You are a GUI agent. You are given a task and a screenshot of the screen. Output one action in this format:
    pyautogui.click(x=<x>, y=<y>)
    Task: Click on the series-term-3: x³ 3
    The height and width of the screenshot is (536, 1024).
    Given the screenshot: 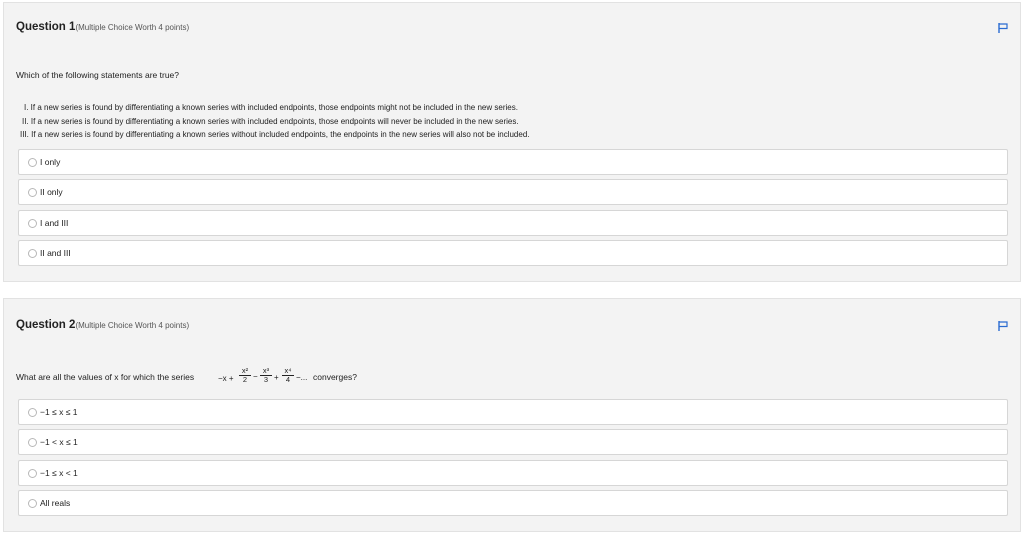 What is the action you would take?
    pyautogui.click(x=266, y=375)
    